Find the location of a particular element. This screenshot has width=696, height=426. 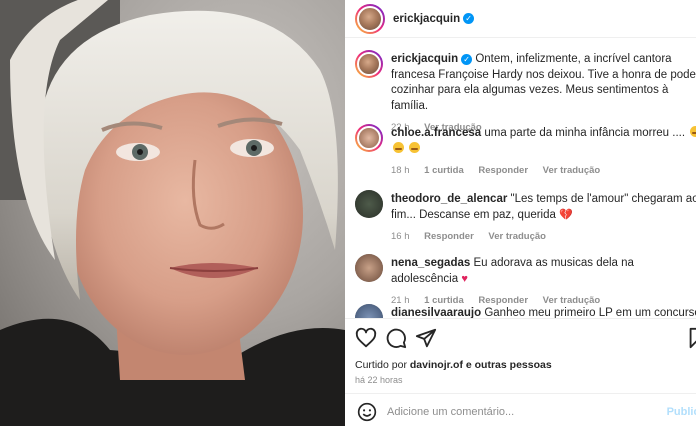

comment-username: dianesilvaaraujo is located at coordinates (436, 312).